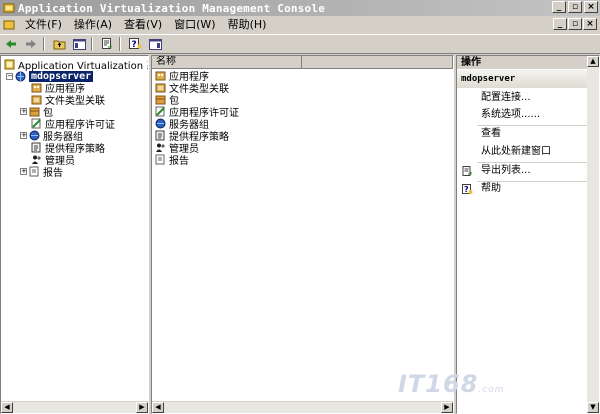 This screenshot has width=600, height=414. What do you see at coordinates (192, 88) in the screenshot?
I see `list-item: 文件类型关联` at bounding box center [192, 88].